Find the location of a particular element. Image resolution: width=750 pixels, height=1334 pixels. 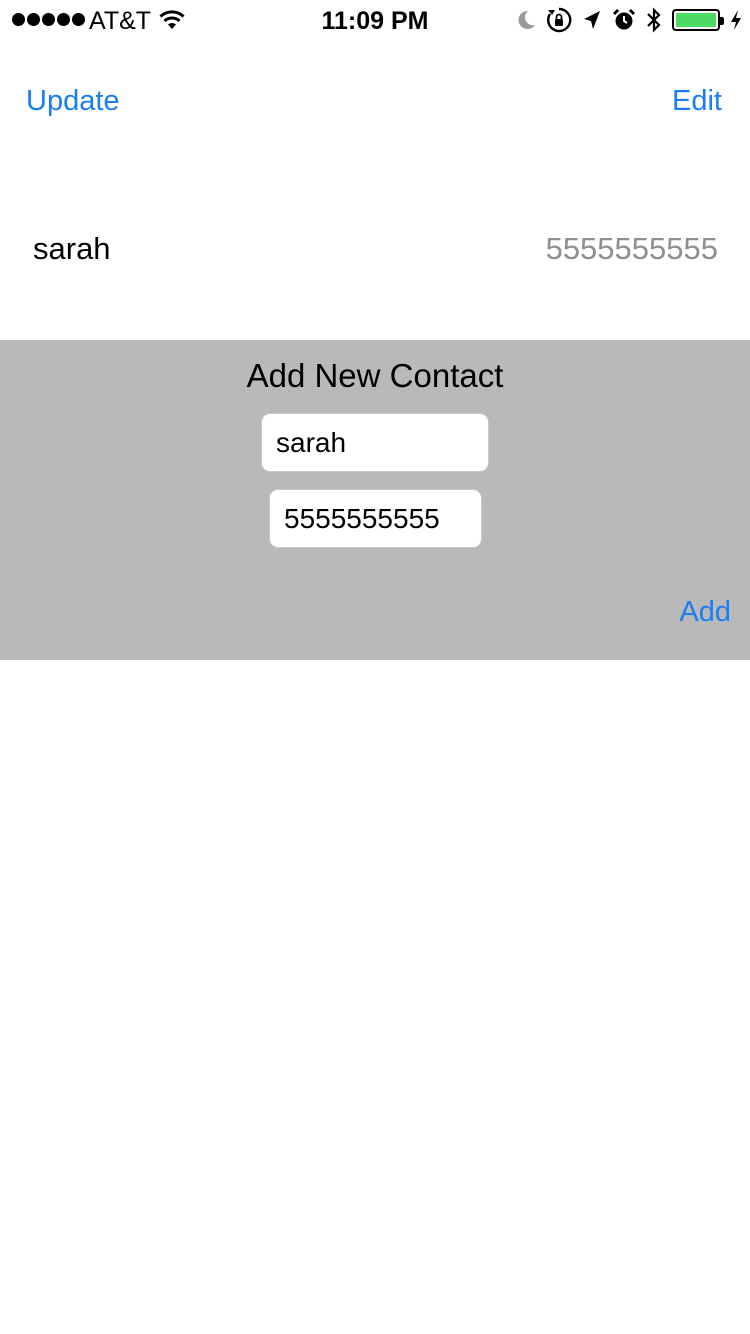

contact-phone: 5555555555 is located at coordinates (631, 248).